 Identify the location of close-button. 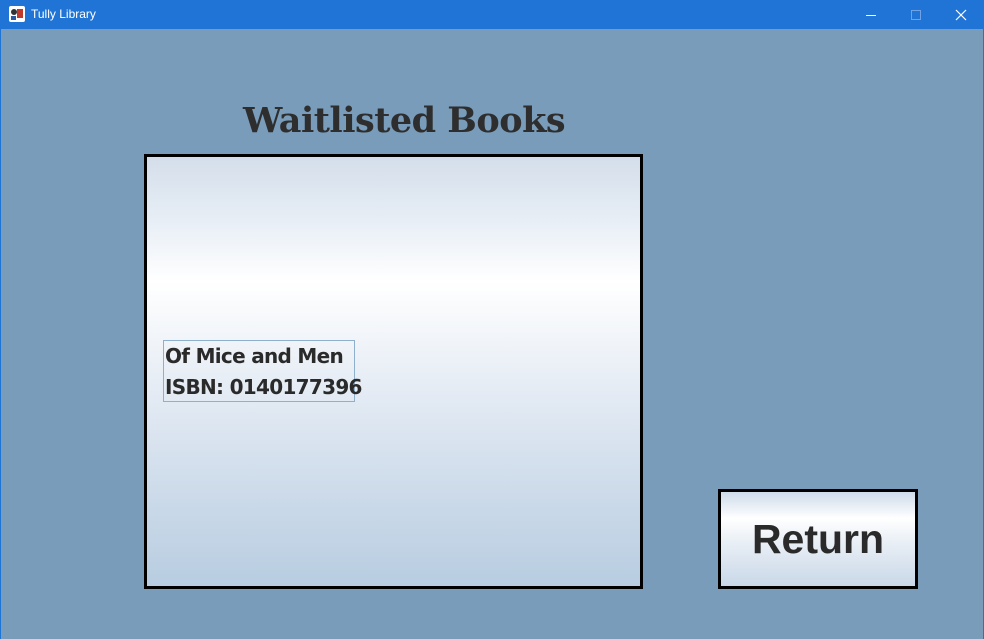
(961, 14).